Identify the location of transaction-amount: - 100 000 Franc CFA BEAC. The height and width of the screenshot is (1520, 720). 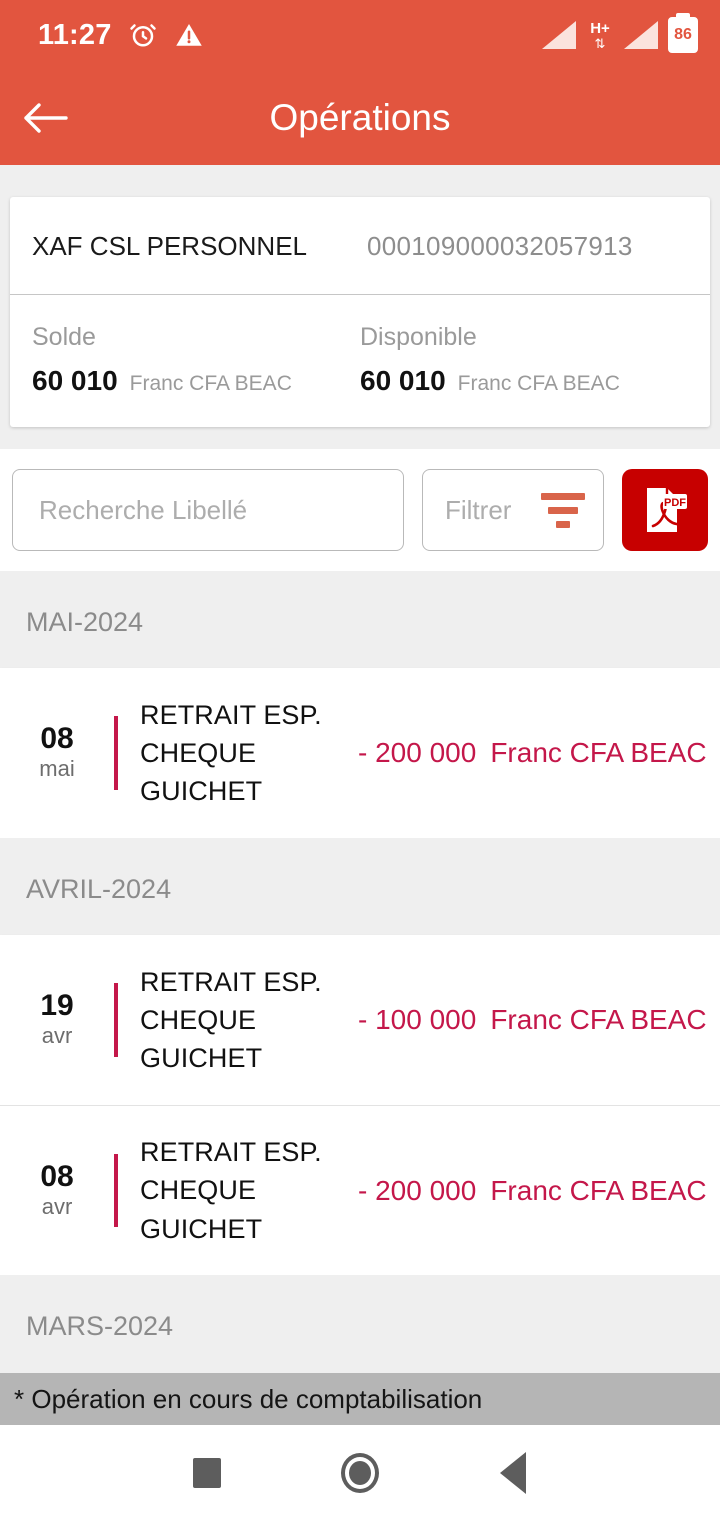
(532, 1020).